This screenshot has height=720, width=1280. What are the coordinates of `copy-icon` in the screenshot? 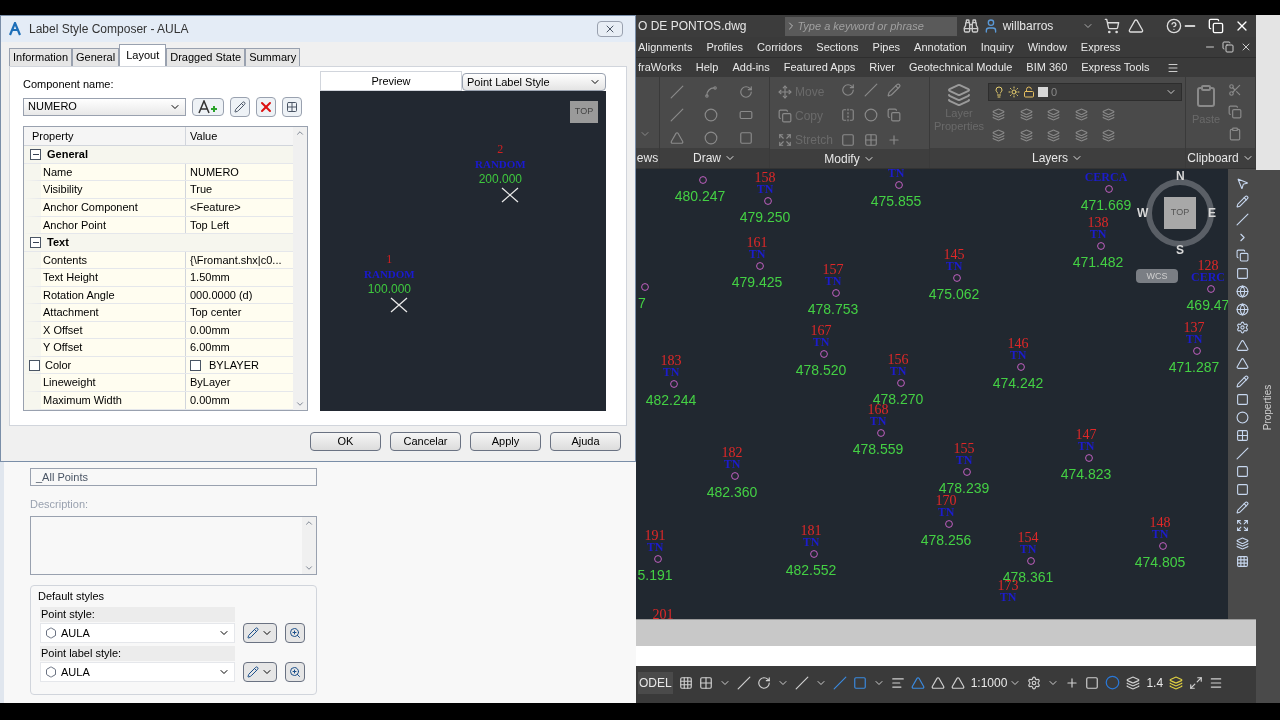 It's located at (1235, 112).